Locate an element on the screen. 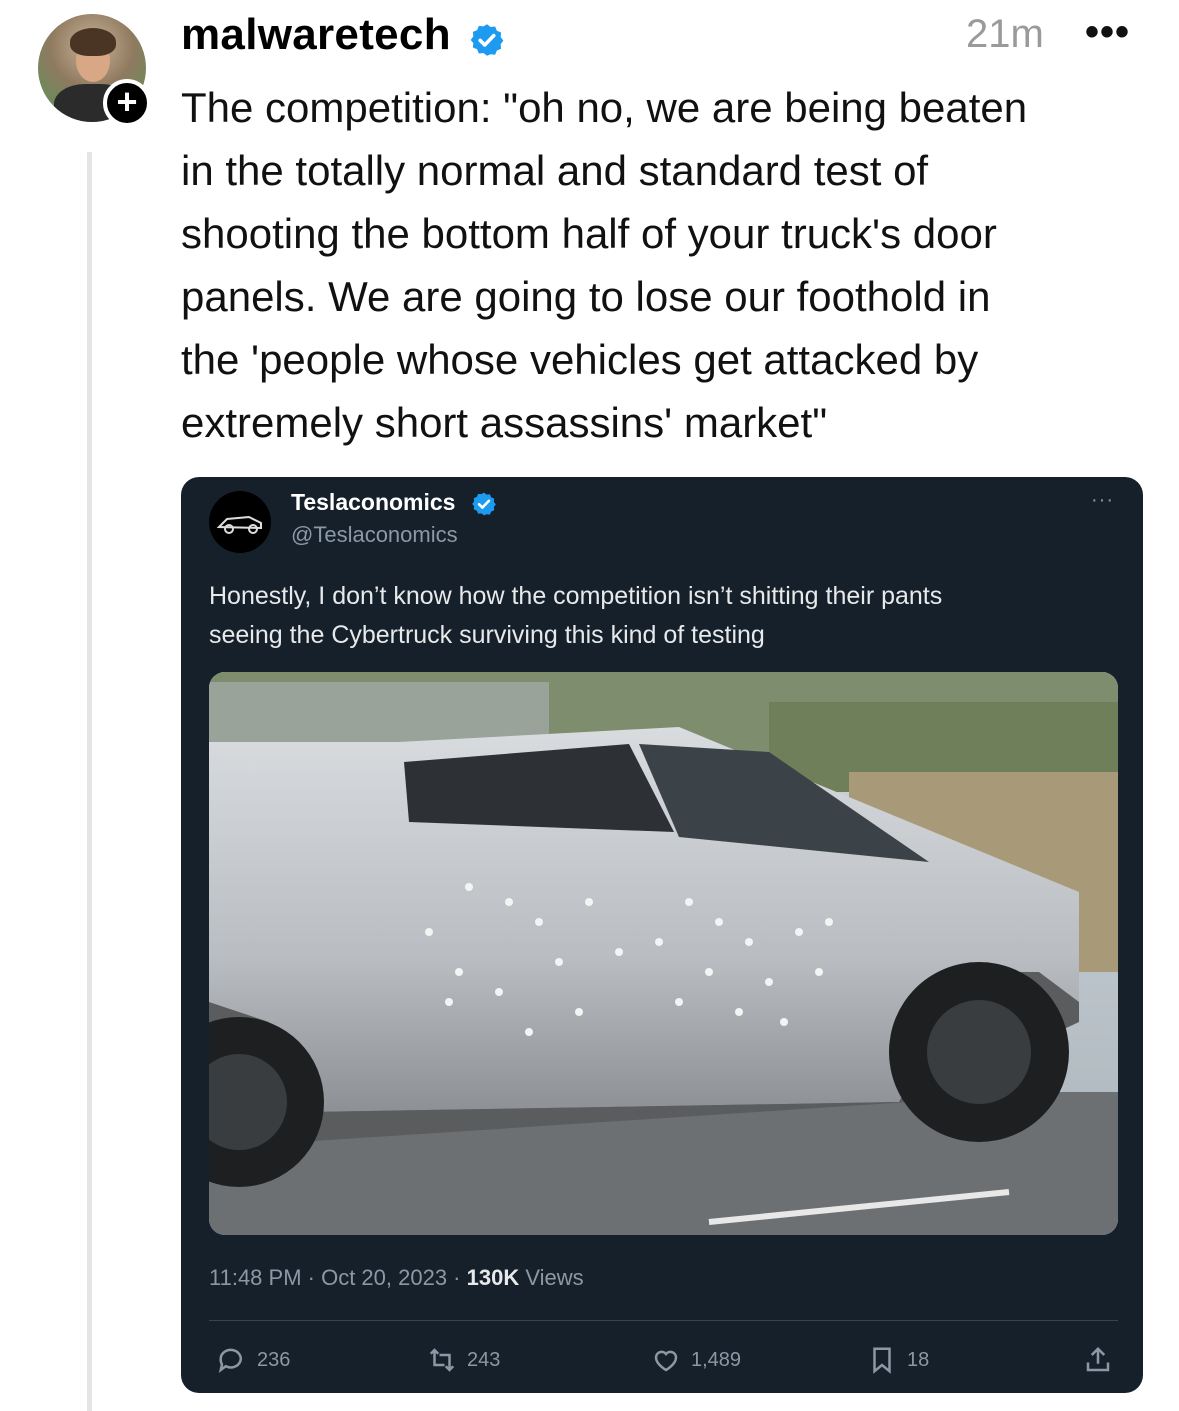 The width and height of the screenshot is (1179, 1411). more-options-button: ••• is located at coordinates (1107, 32).